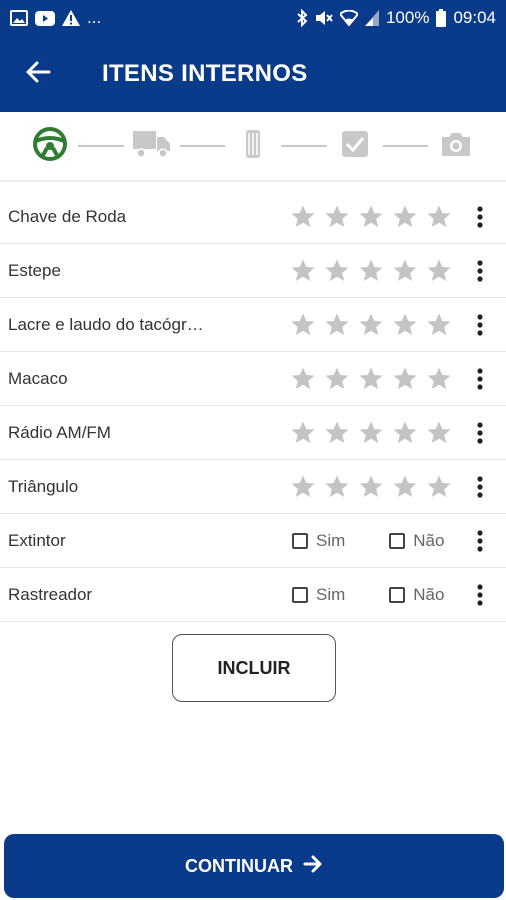  Describe the element at coordinates (304, 146) in the screenshot. I see `step-connector` at that location.